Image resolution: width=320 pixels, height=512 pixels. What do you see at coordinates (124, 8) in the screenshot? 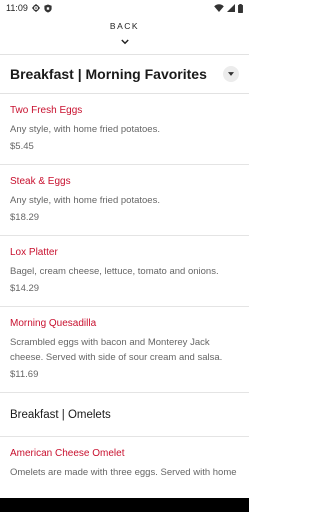
I see `status-bar: 11:09` at bounding box center [124, 8].